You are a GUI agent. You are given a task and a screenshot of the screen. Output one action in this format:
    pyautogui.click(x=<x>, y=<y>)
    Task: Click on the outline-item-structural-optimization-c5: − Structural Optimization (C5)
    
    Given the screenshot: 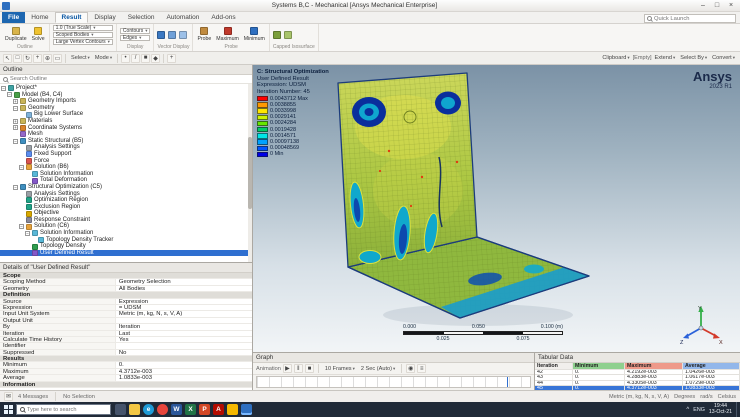 What is the action you would take?
    pyautogui.click(x=126, y=187)
    